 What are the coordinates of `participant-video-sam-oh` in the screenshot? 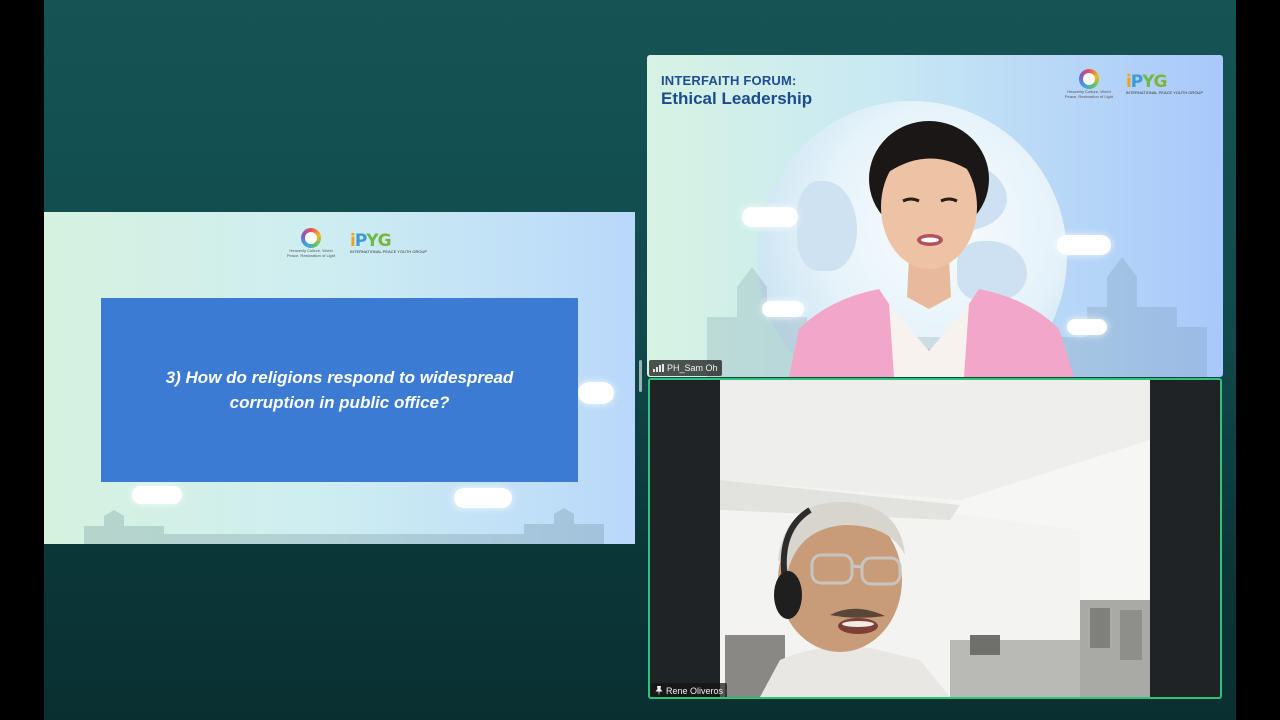 It's located at (931, 249).